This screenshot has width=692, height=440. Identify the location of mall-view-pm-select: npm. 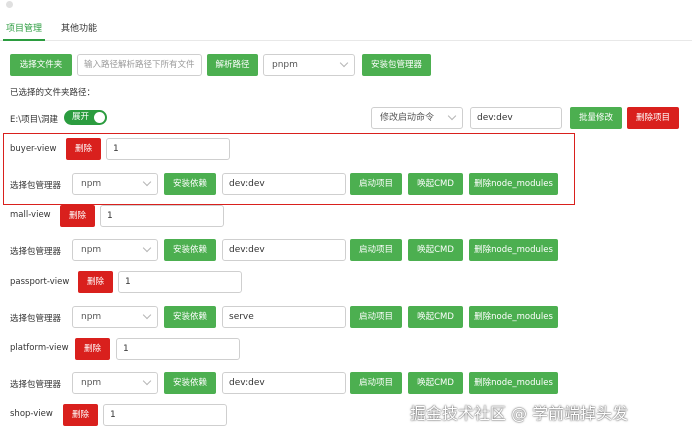
(115, 250).